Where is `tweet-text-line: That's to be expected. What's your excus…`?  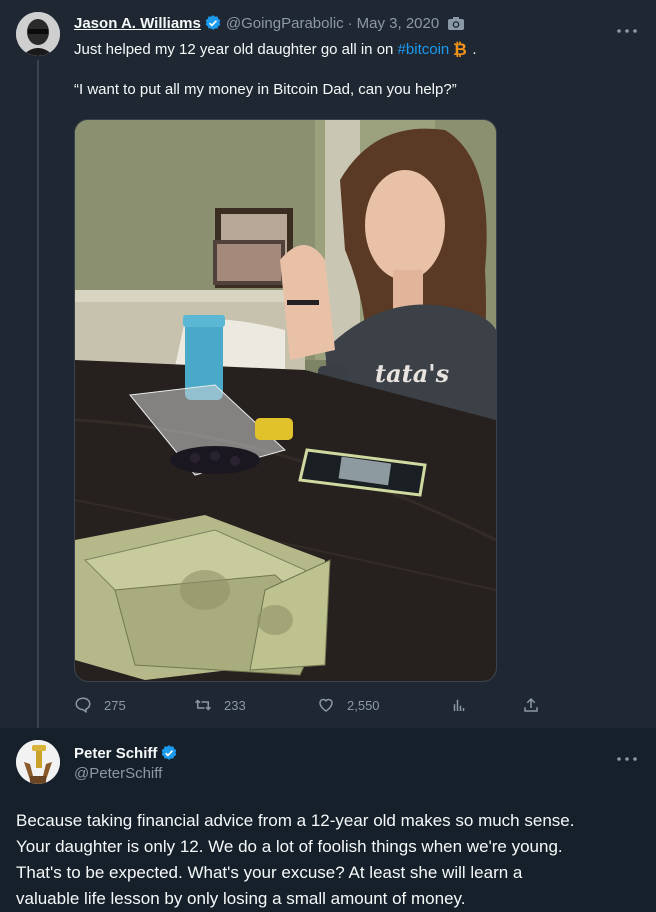 tweet-text-line: That's to be expected. What's your excus… is located at coordinates (269, 872).